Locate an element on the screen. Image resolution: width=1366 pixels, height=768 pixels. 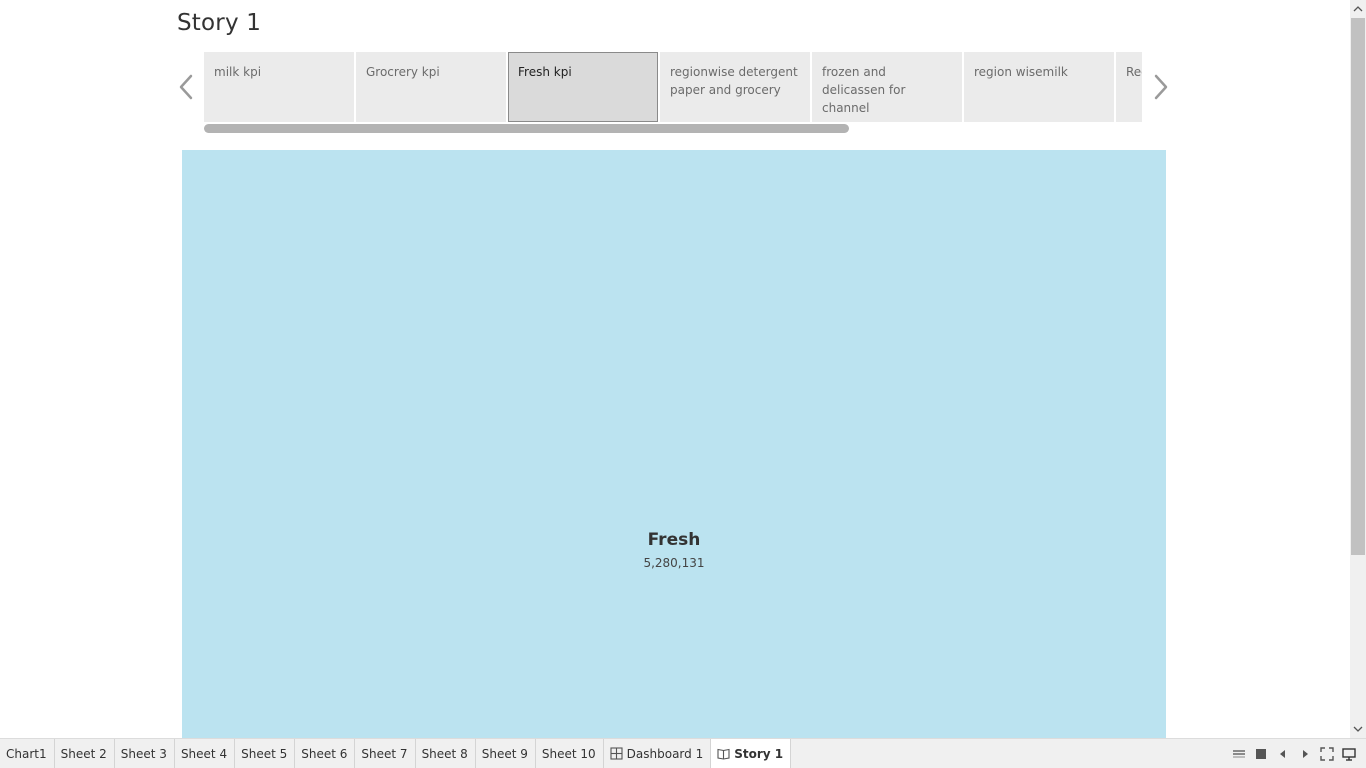
presentation-mode-icon is located at coordinates (1327, 753).